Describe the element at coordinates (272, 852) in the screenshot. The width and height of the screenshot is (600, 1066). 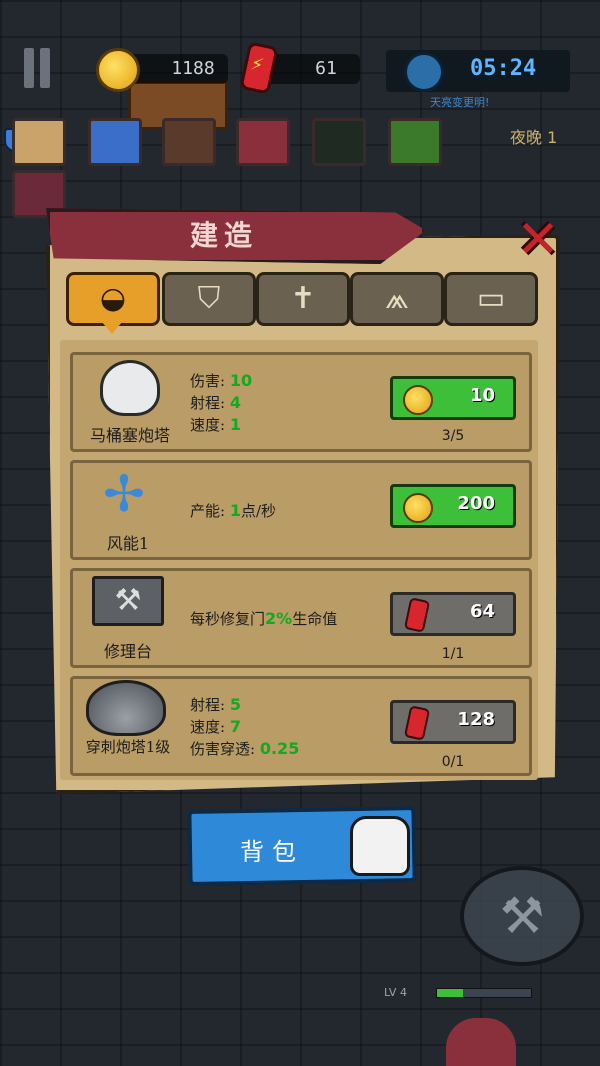
I see `backpack-label: 背包` at that location.